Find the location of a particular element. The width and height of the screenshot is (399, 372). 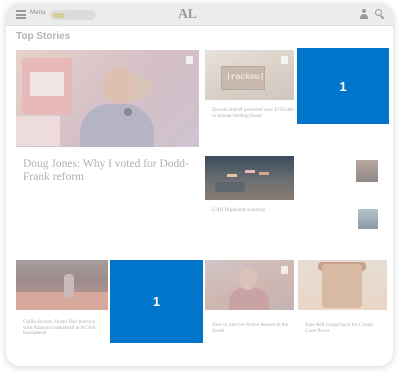

site-header: Menu AL is located at coordinates (199, 15).